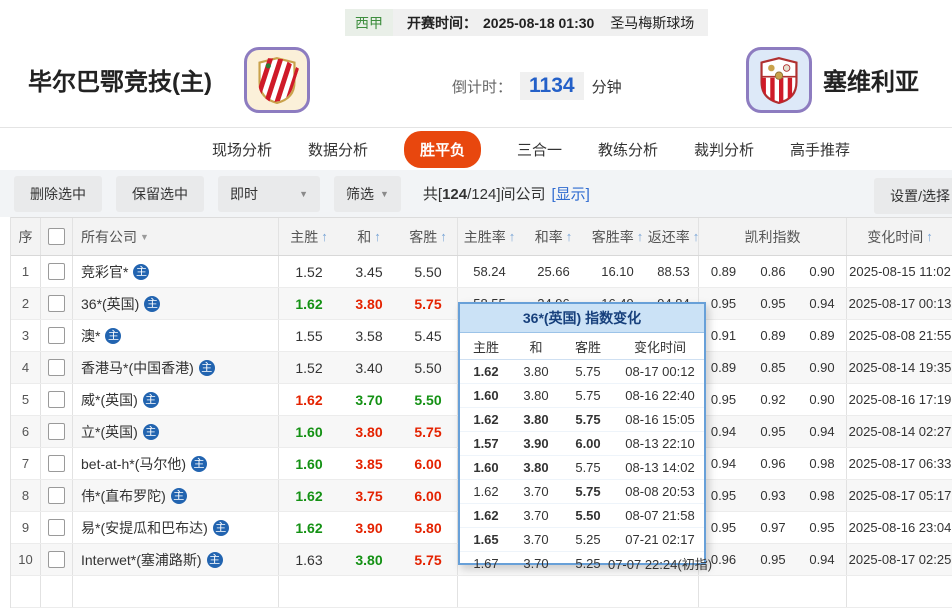 Image resolution: width=952 pixels, height=608 pixels. I want to click on sevilla-crest-icon, so click(779, 80).